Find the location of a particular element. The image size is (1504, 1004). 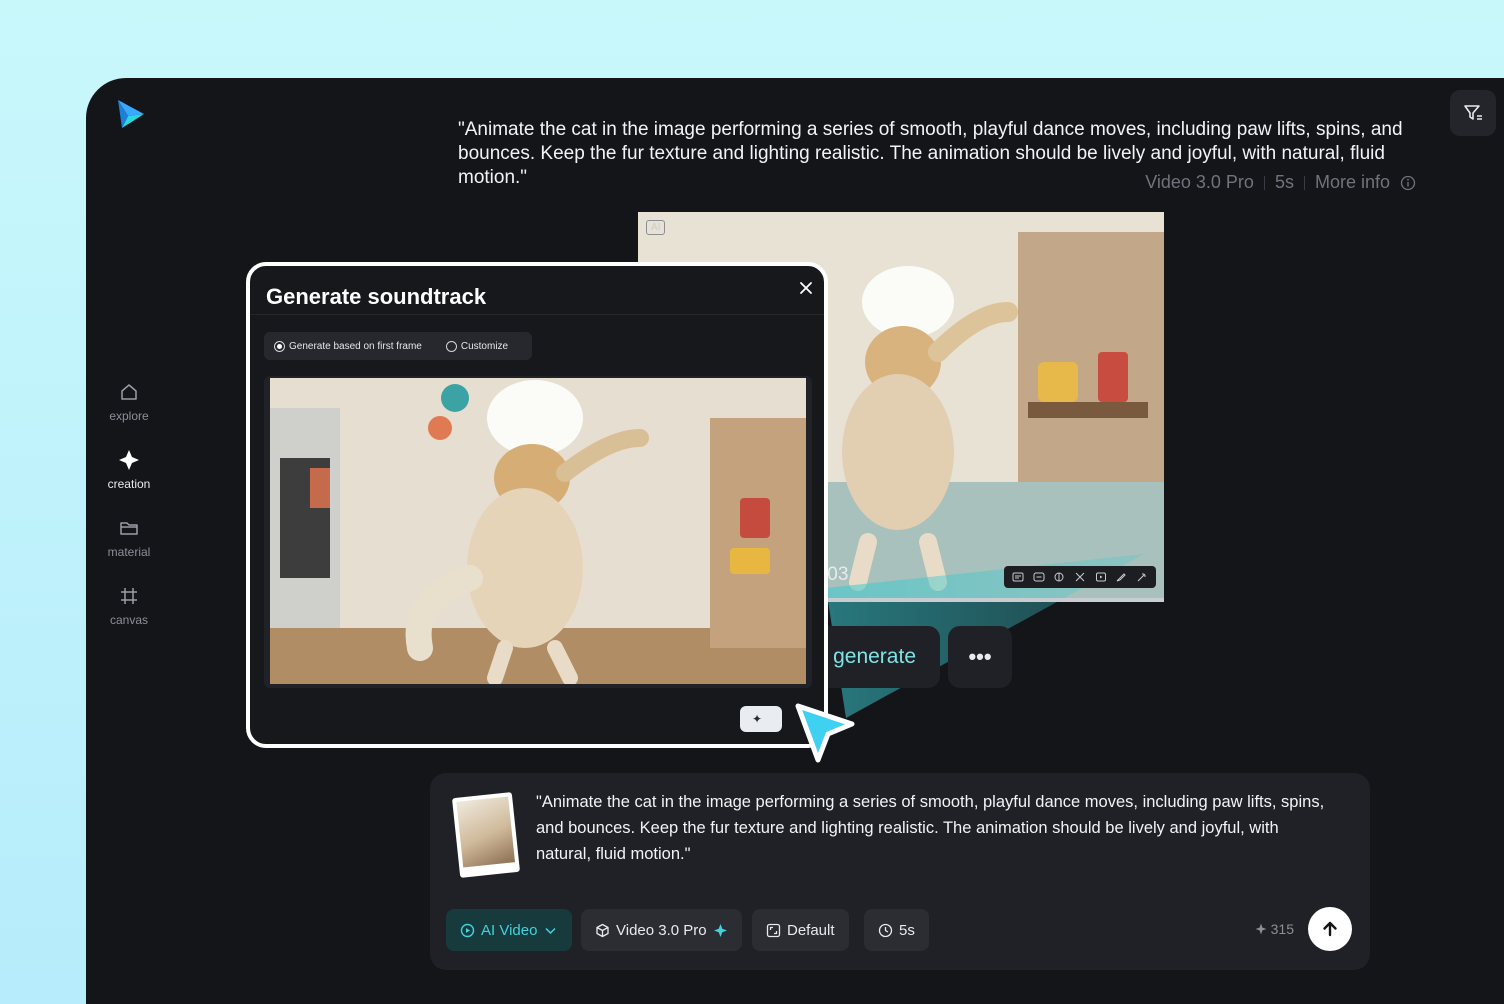

credits-value: 315 is located at coordinates (1282, 929).